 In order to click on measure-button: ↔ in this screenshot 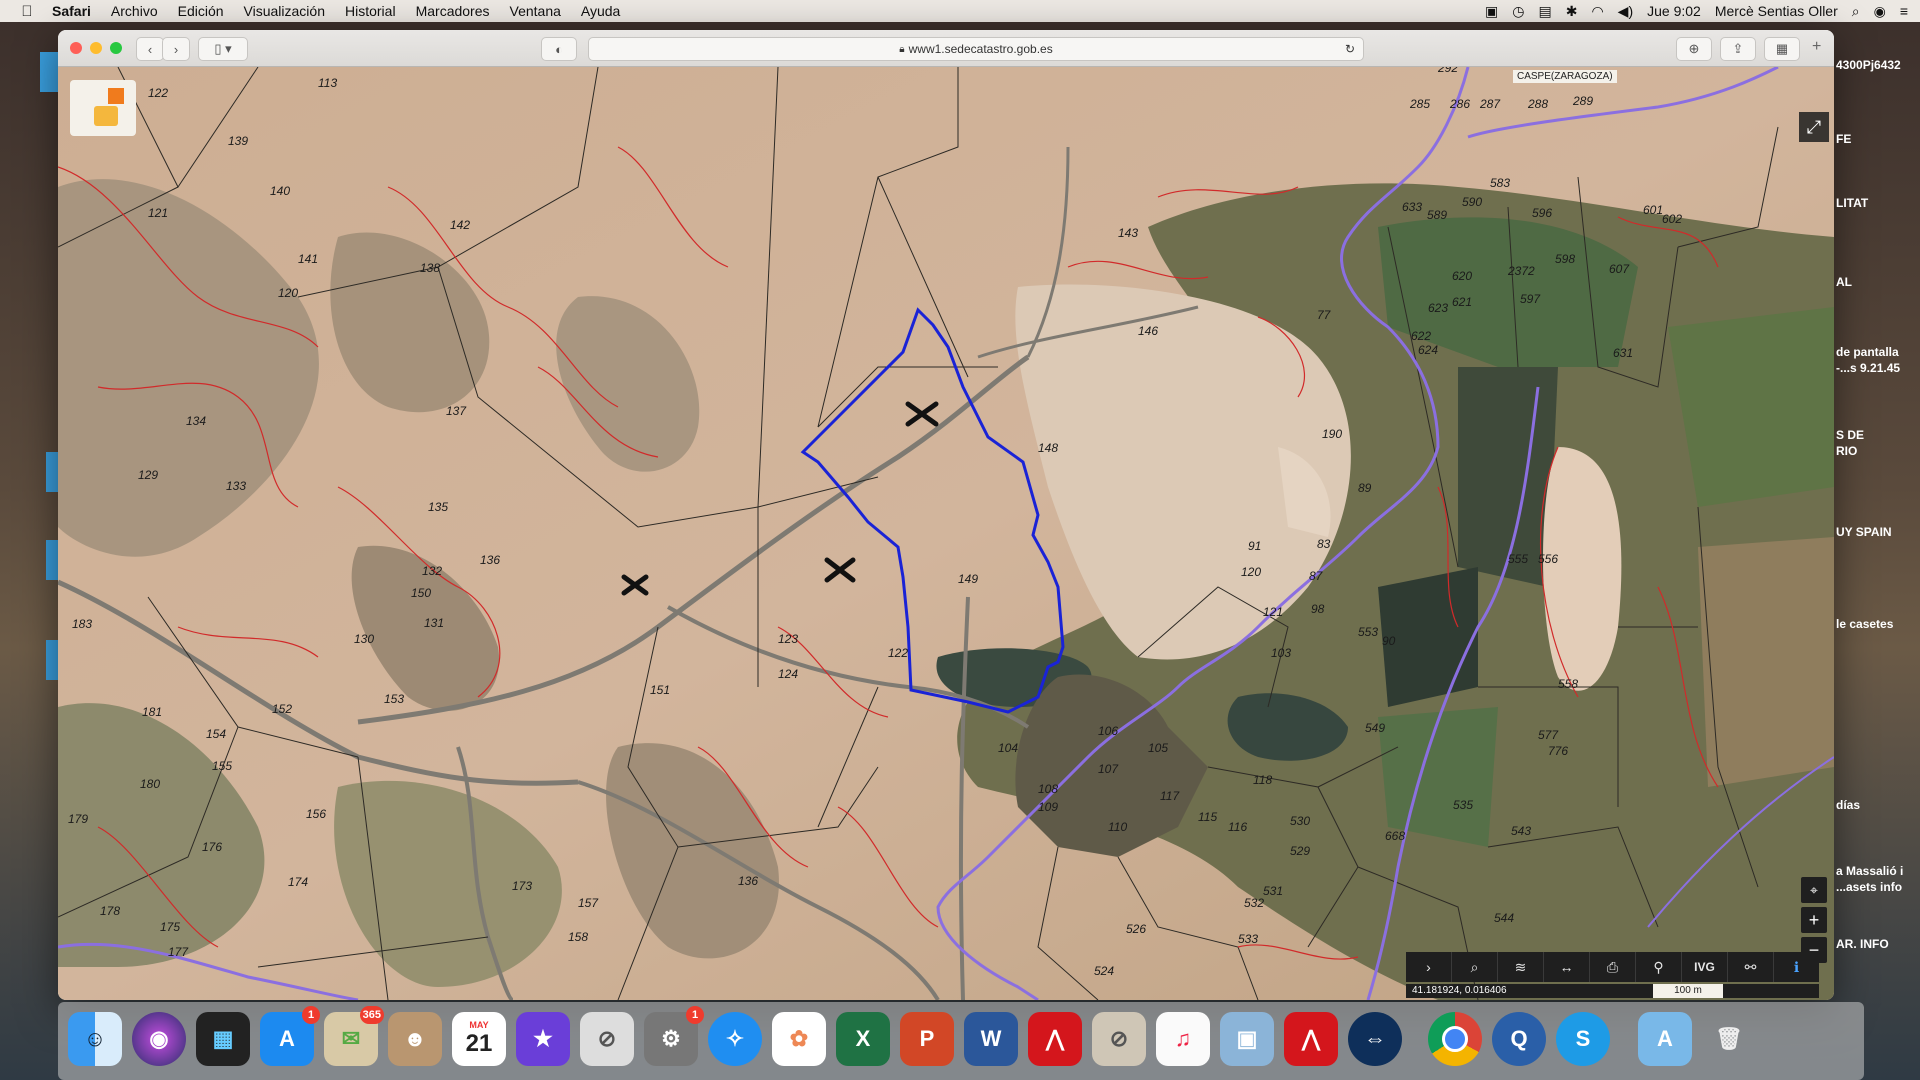, I will do `click(1567, 967)`.